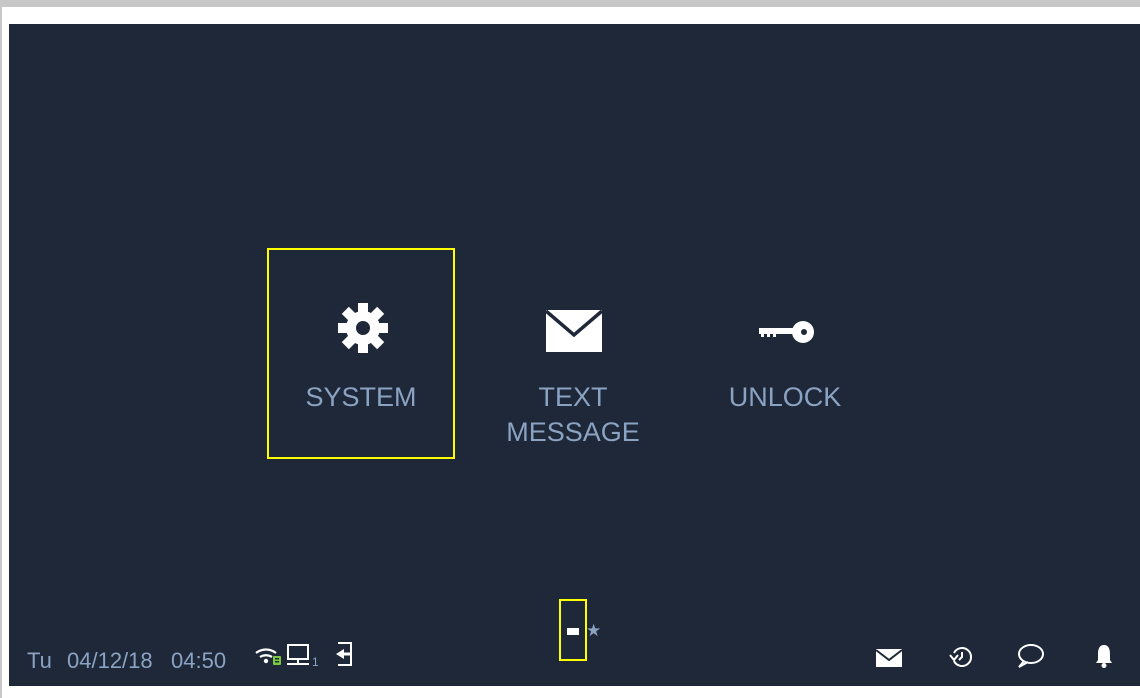 This screenshot has height=698, width=1140. What do you see at coordinates (1030, 656) in the screenshot?
I see `chat-bubble-icon` at bounding box center [1030, 656].